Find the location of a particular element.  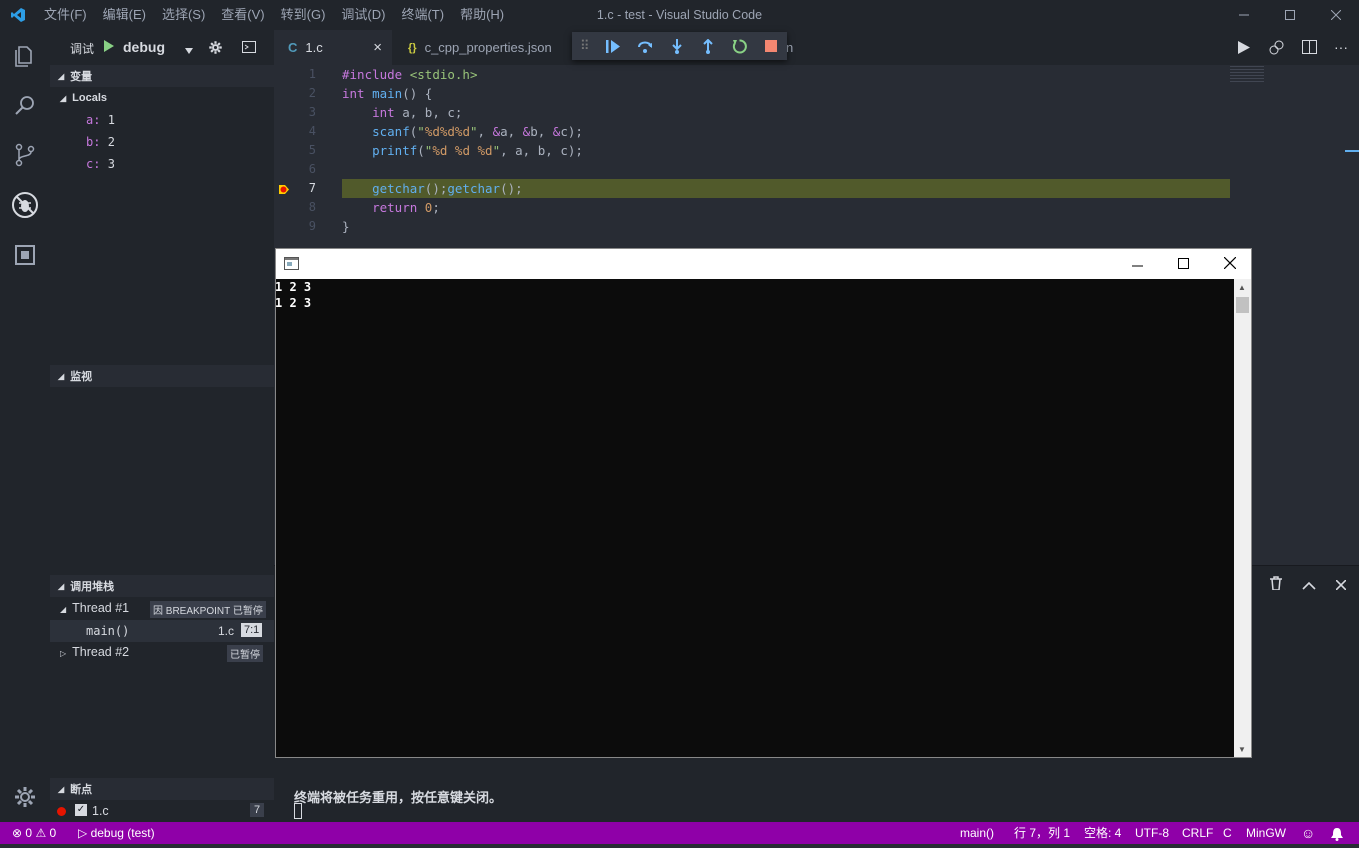

json-file-icon: {} is located at coordinates (412, 47).